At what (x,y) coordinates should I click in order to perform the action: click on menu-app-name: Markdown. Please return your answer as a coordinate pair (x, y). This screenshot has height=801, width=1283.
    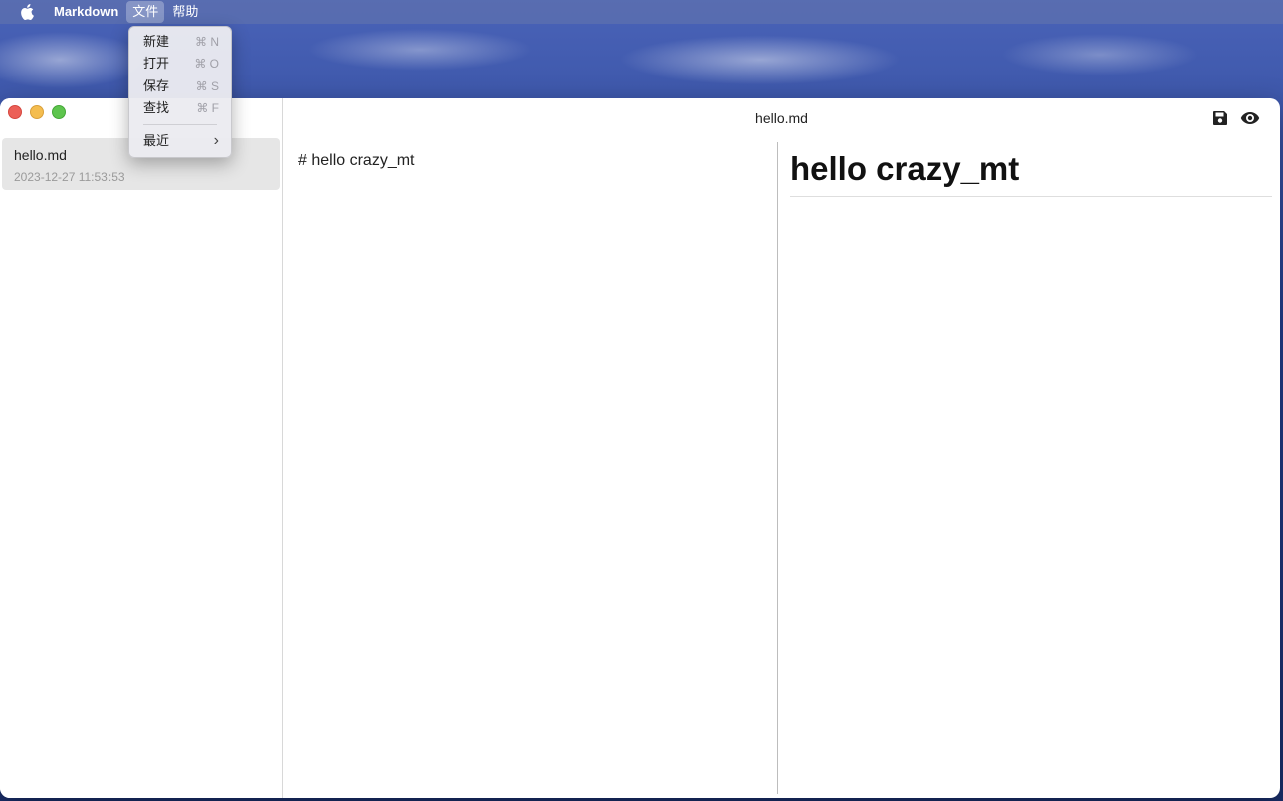
    Looking at the image, I should click on (89, 12).